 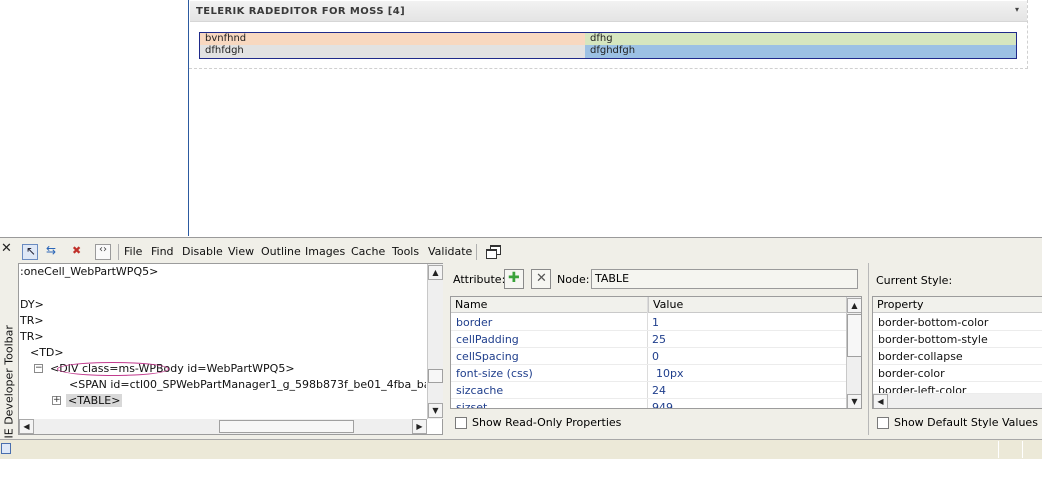 I want to click on menu-file: File, so click(x=133, y=251).